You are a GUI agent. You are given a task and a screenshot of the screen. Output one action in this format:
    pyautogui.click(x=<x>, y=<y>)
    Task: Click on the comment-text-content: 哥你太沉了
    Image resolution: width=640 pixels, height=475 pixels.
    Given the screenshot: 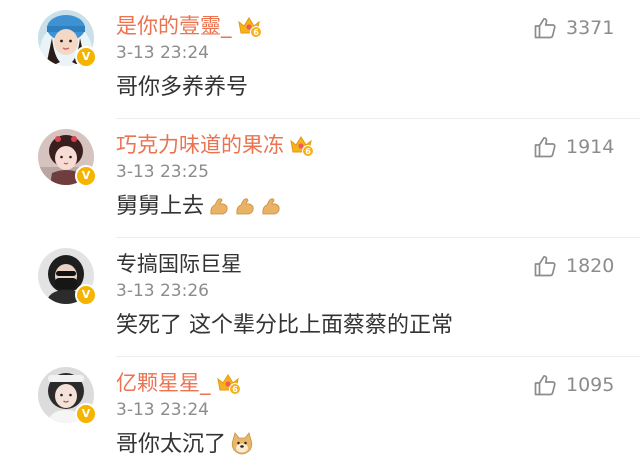 What is the action you would take?
    pyautogui.click(x=171, y=444)
    